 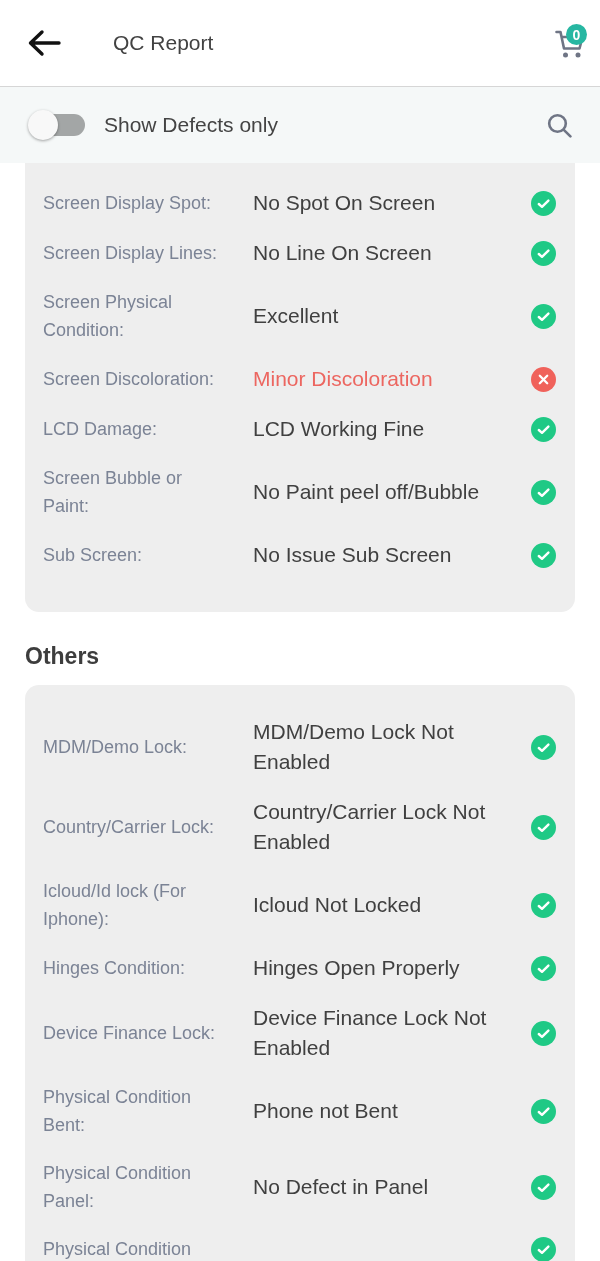 I want to click on back-arrow-icon, so click(x=44, y=43).